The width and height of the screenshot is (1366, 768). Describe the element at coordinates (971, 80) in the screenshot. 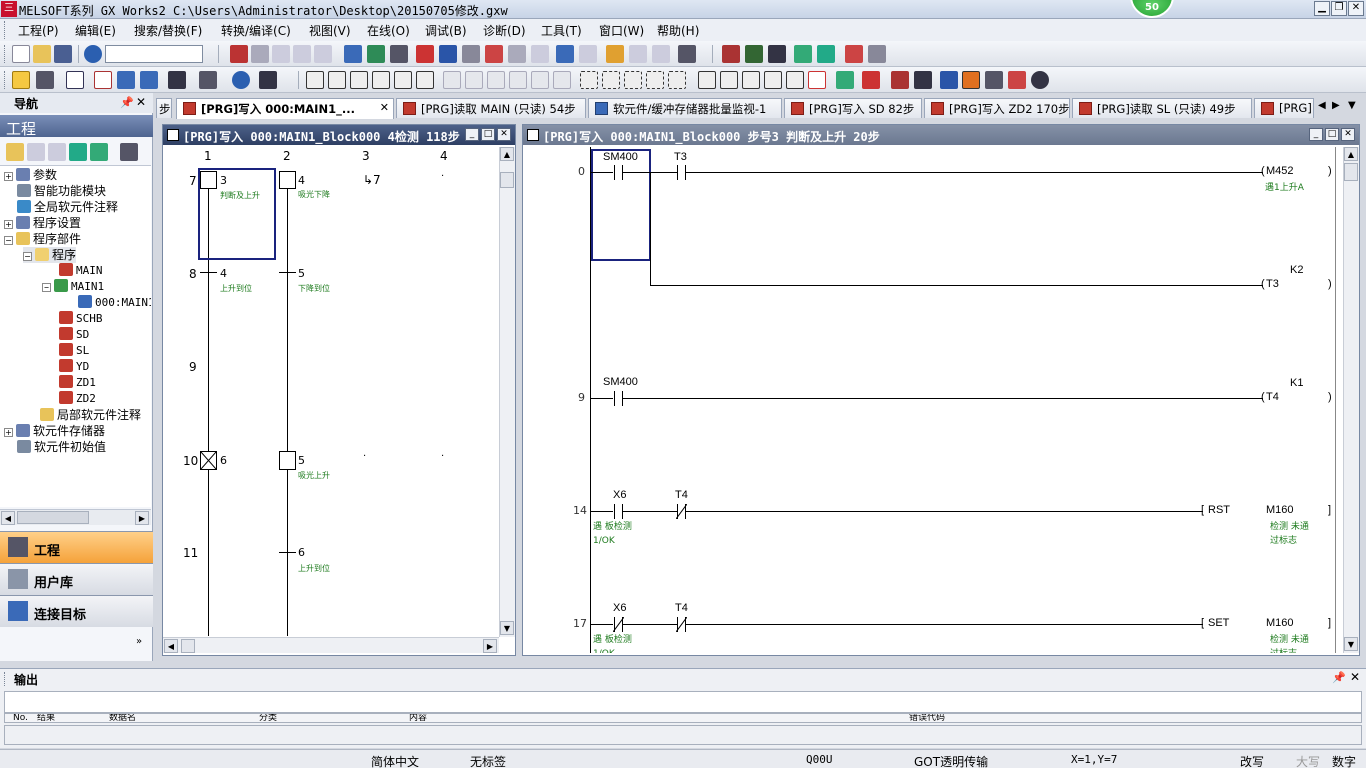

I see `ladder-mode-icon` at that location.